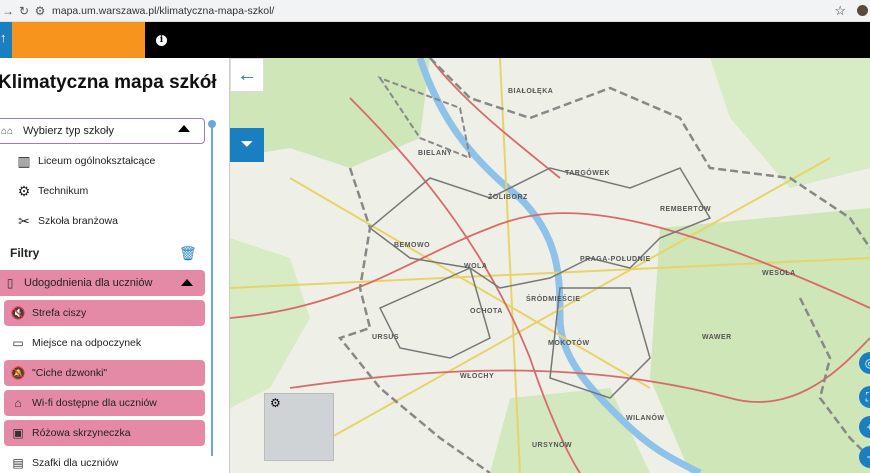  I want to click on scissors-icon: ✂, so click(24, 220).